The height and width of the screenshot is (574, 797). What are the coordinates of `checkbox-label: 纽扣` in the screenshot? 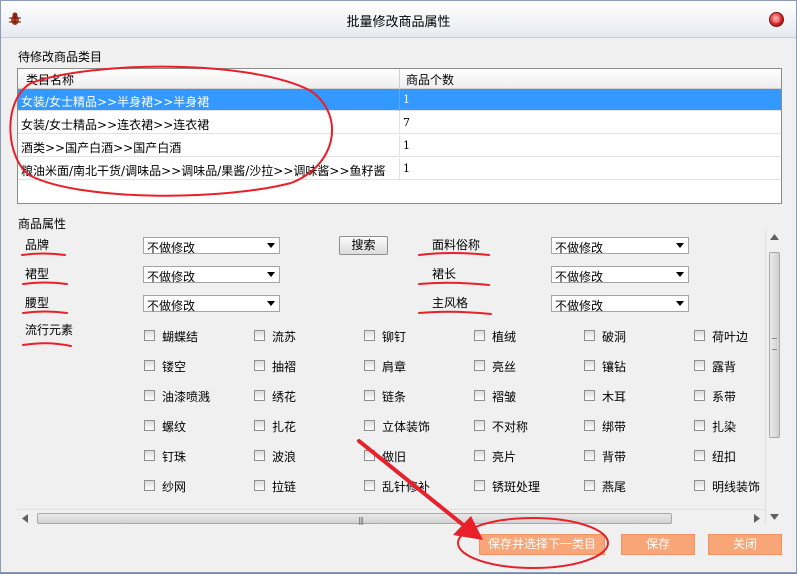 It's located at (724, 457).